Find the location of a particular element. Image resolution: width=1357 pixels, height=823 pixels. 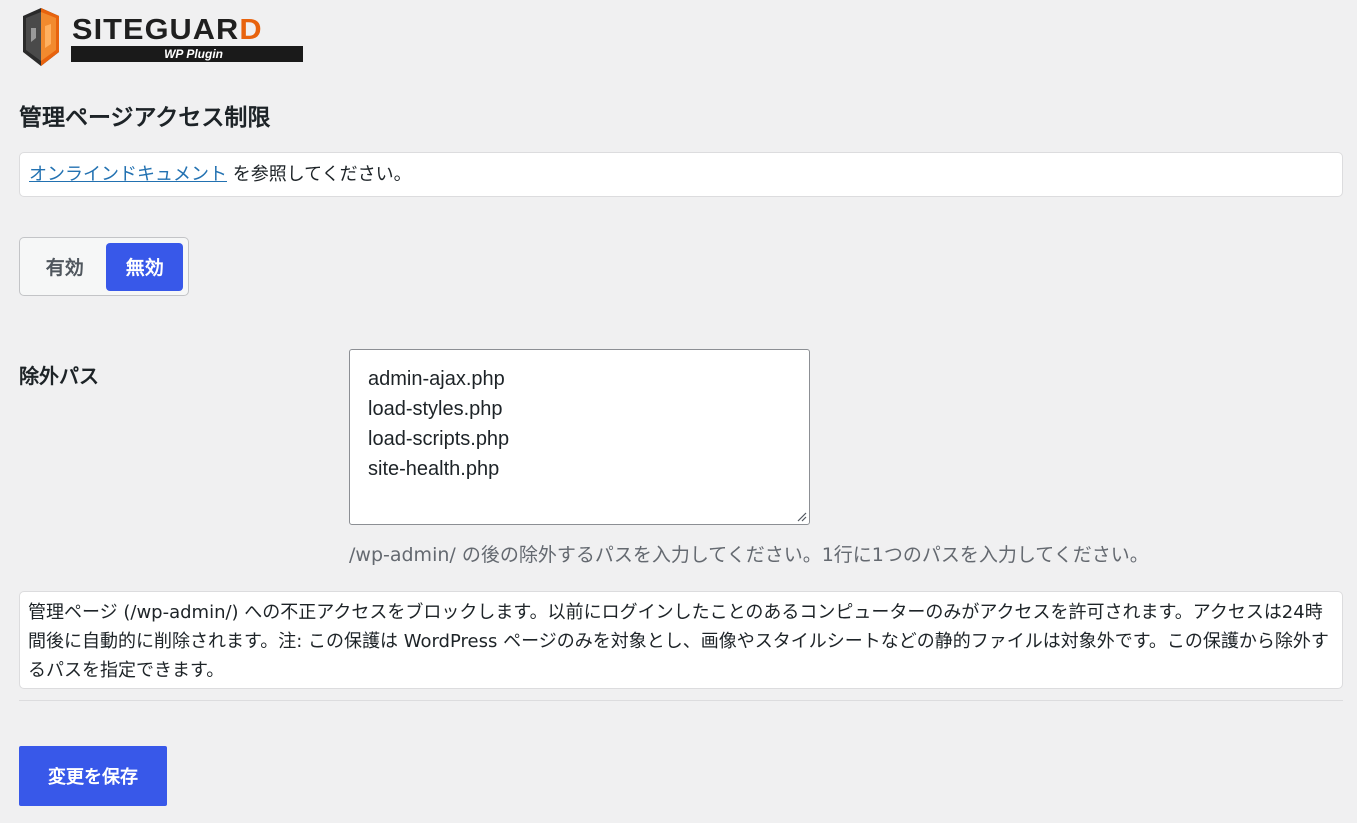

page-title: 管理ページアクセス制限 is located at coordinates (145, 118).